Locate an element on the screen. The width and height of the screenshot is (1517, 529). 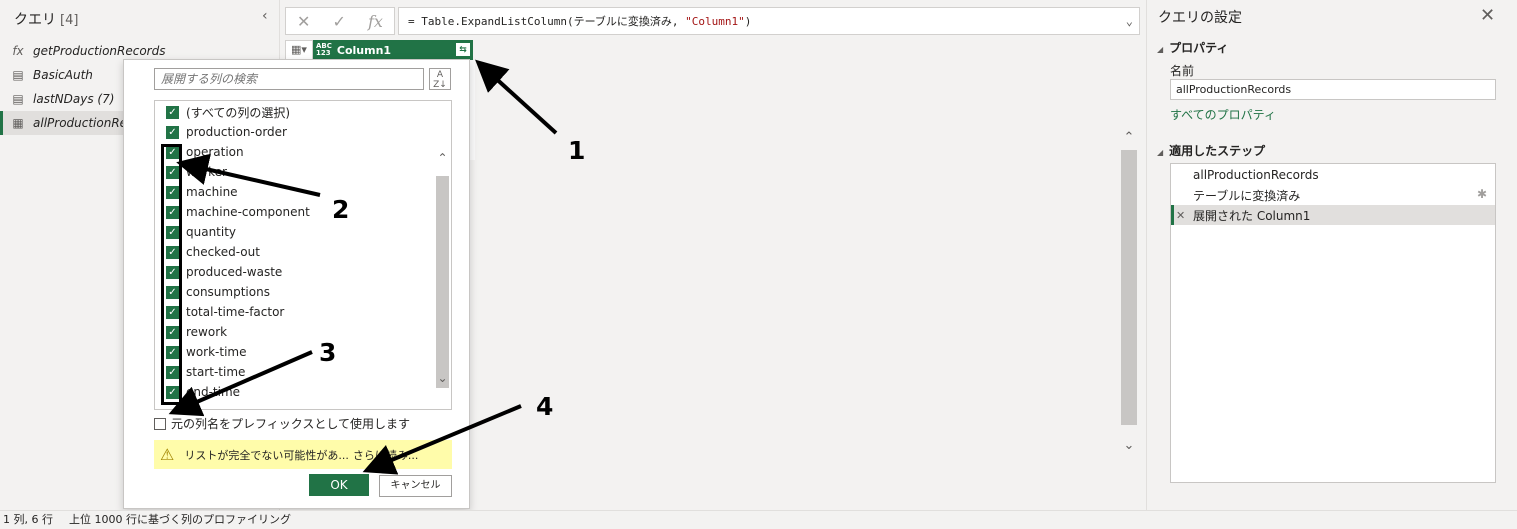
column-item-label: operation is located at coordinates (215, 152).